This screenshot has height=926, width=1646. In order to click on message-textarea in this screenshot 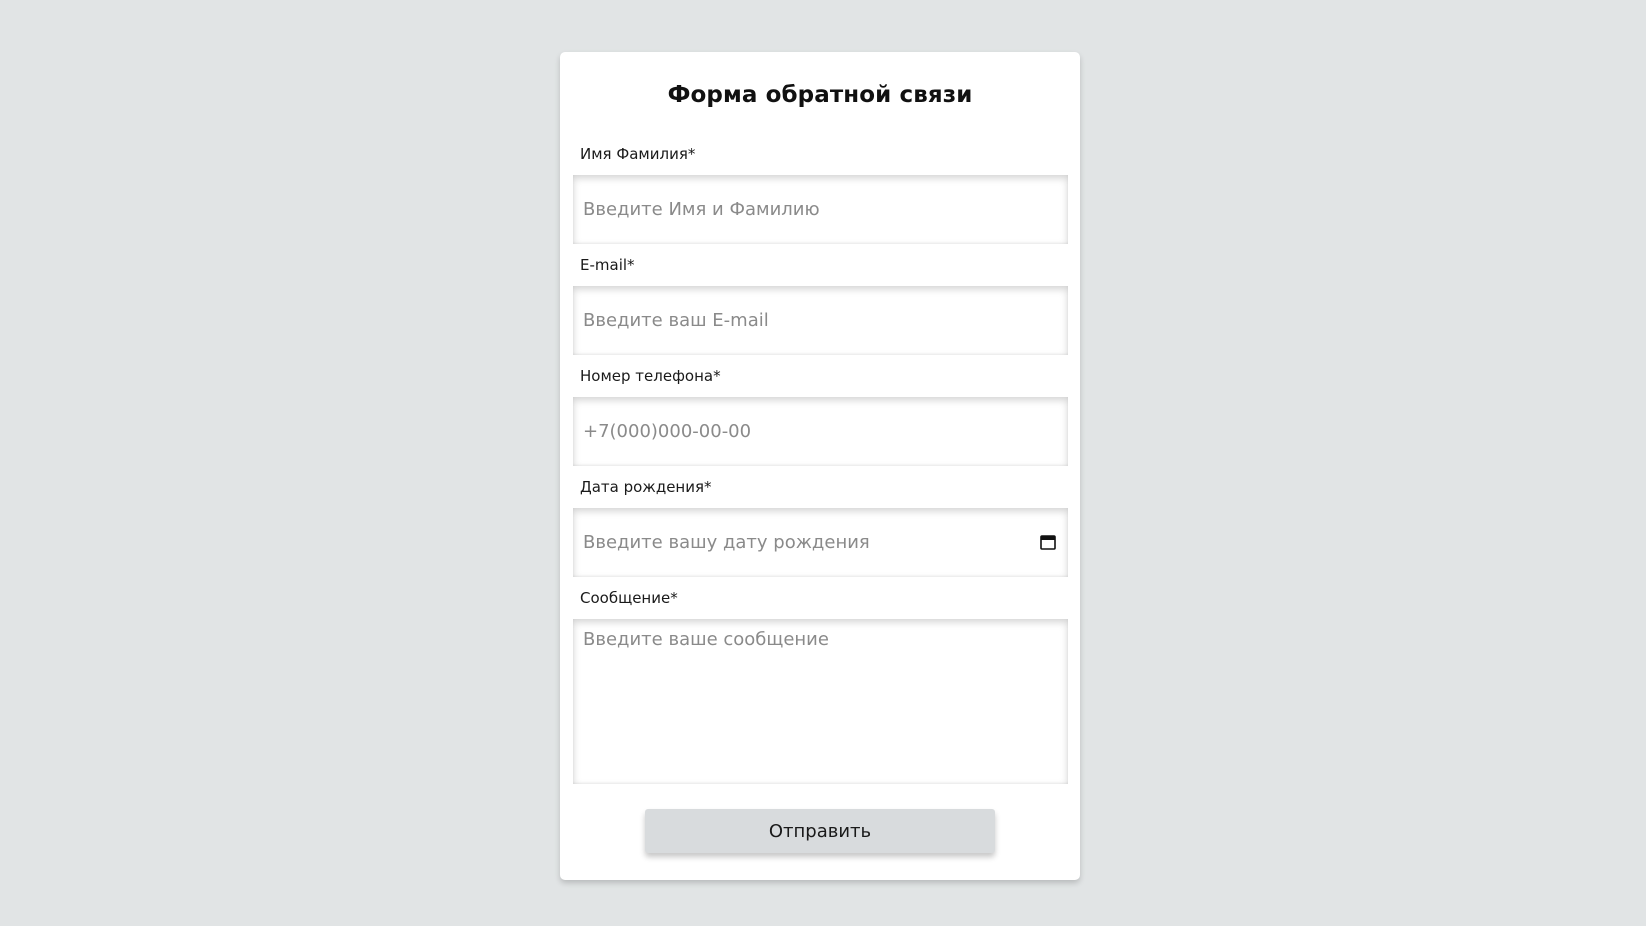, I will do `click(820, 701)`.